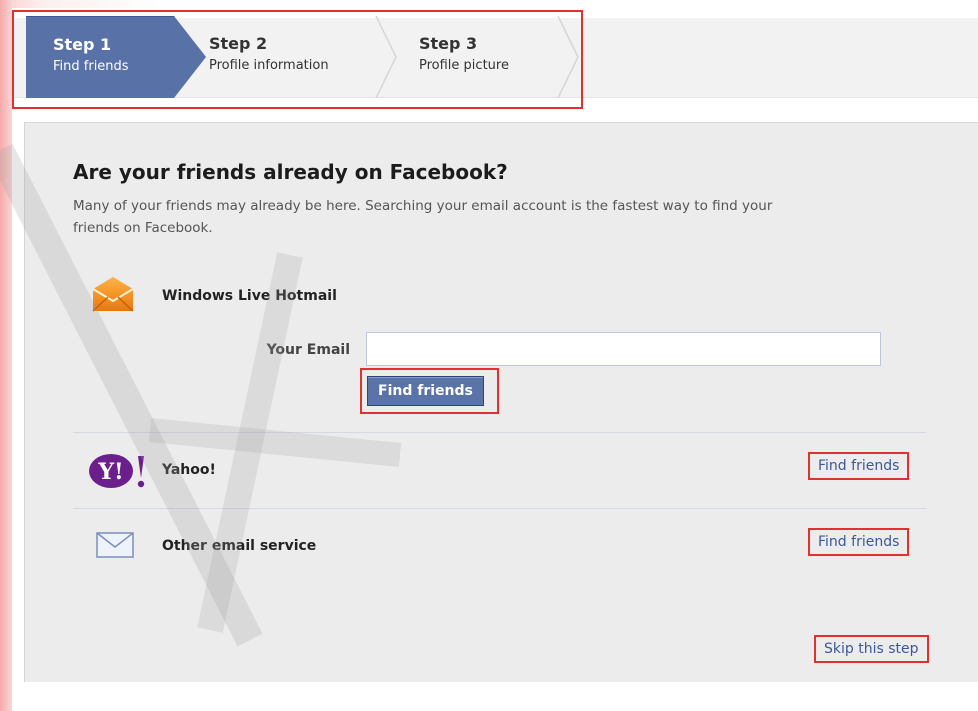  I want to click on hotmail-find-friends-button: Find friends, so click(425, 391).